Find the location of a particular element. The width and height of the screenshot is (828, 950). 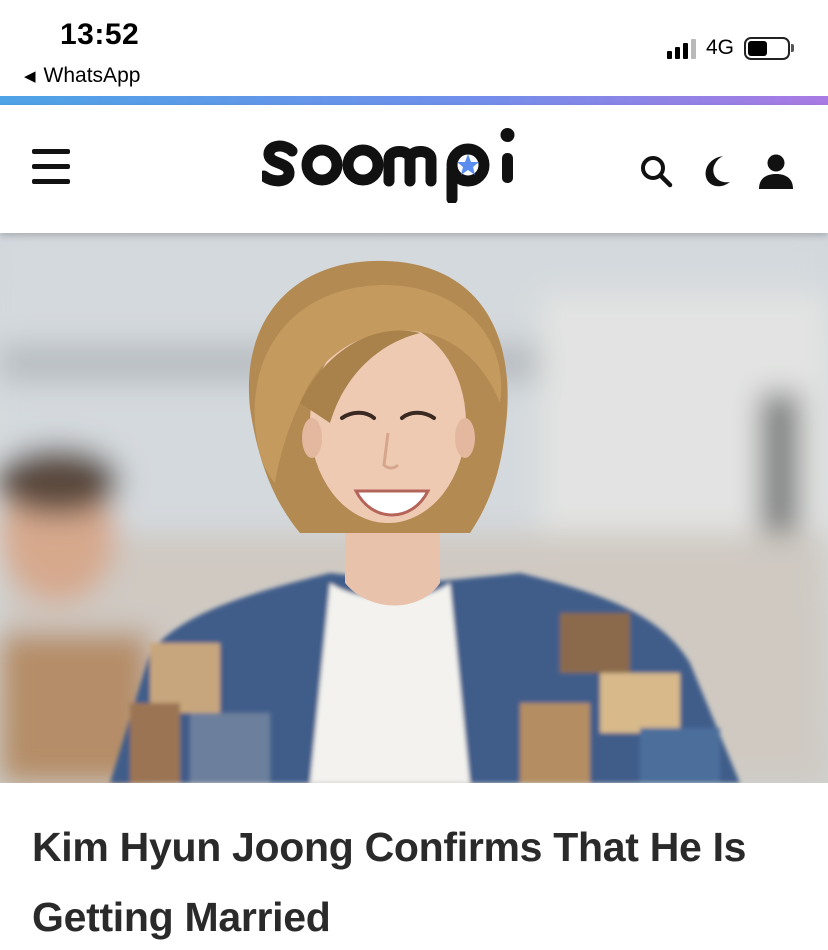

status-time: 13:52 is located at coordinates (100, 34).